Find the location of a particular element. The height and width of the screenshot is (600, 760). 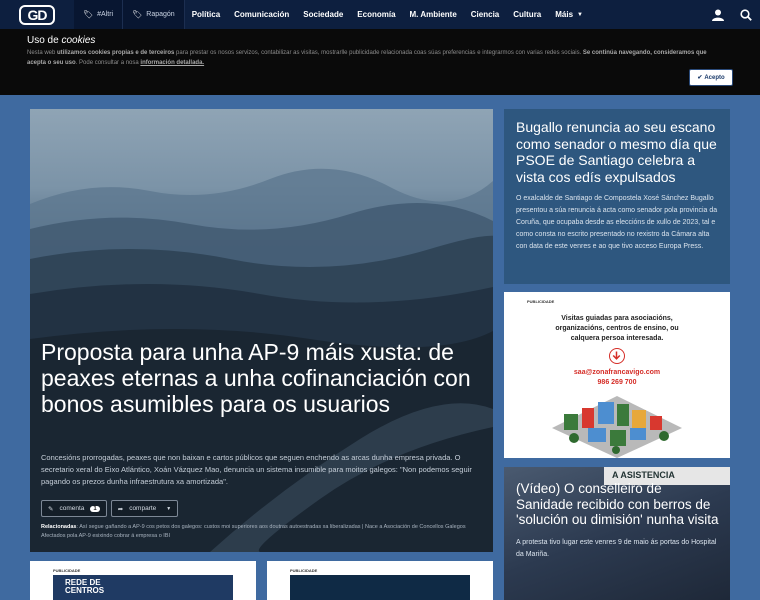

cookie-title-em: cookies is located at coordinates (78, 40).